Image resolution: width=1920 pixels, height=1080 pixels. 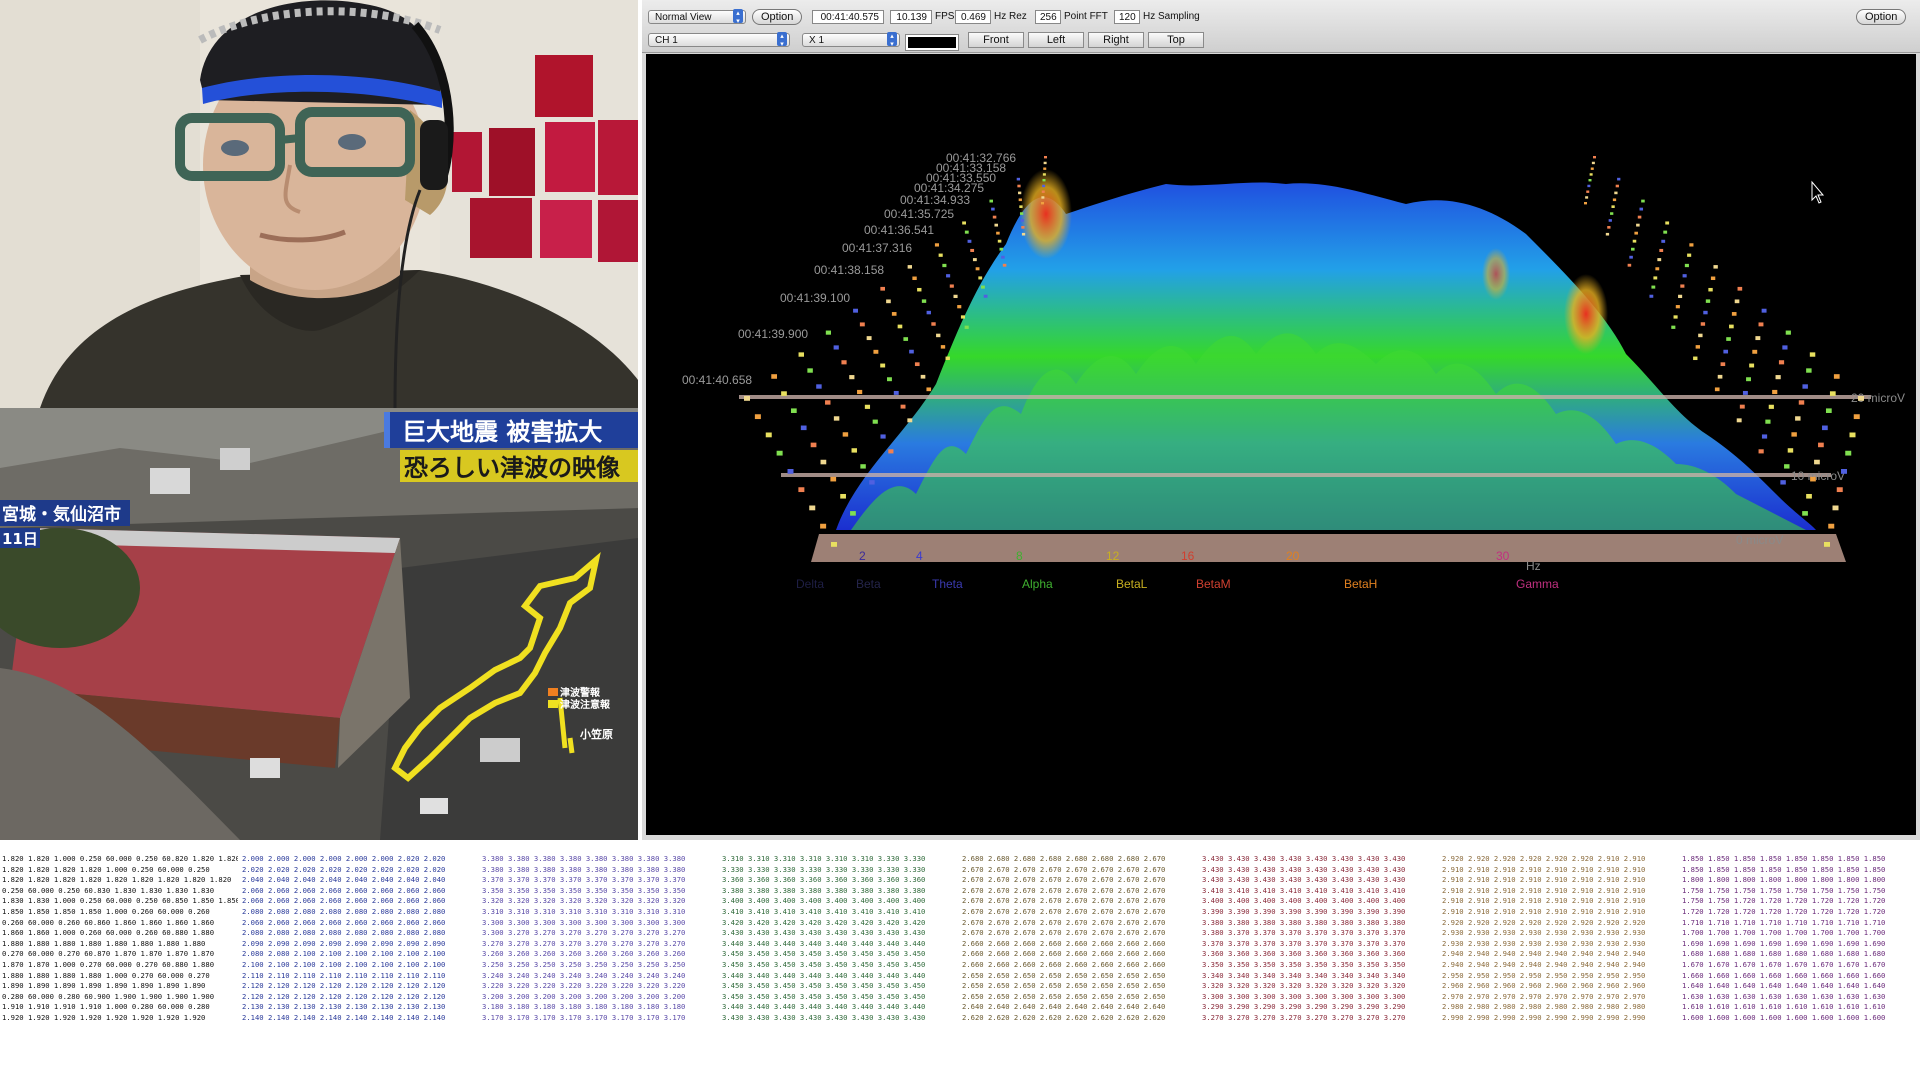 What do you see at coordinates (1116, 40) in the screenshot?
I see `view-right-button: Right` at bounding box center [1116, 40].